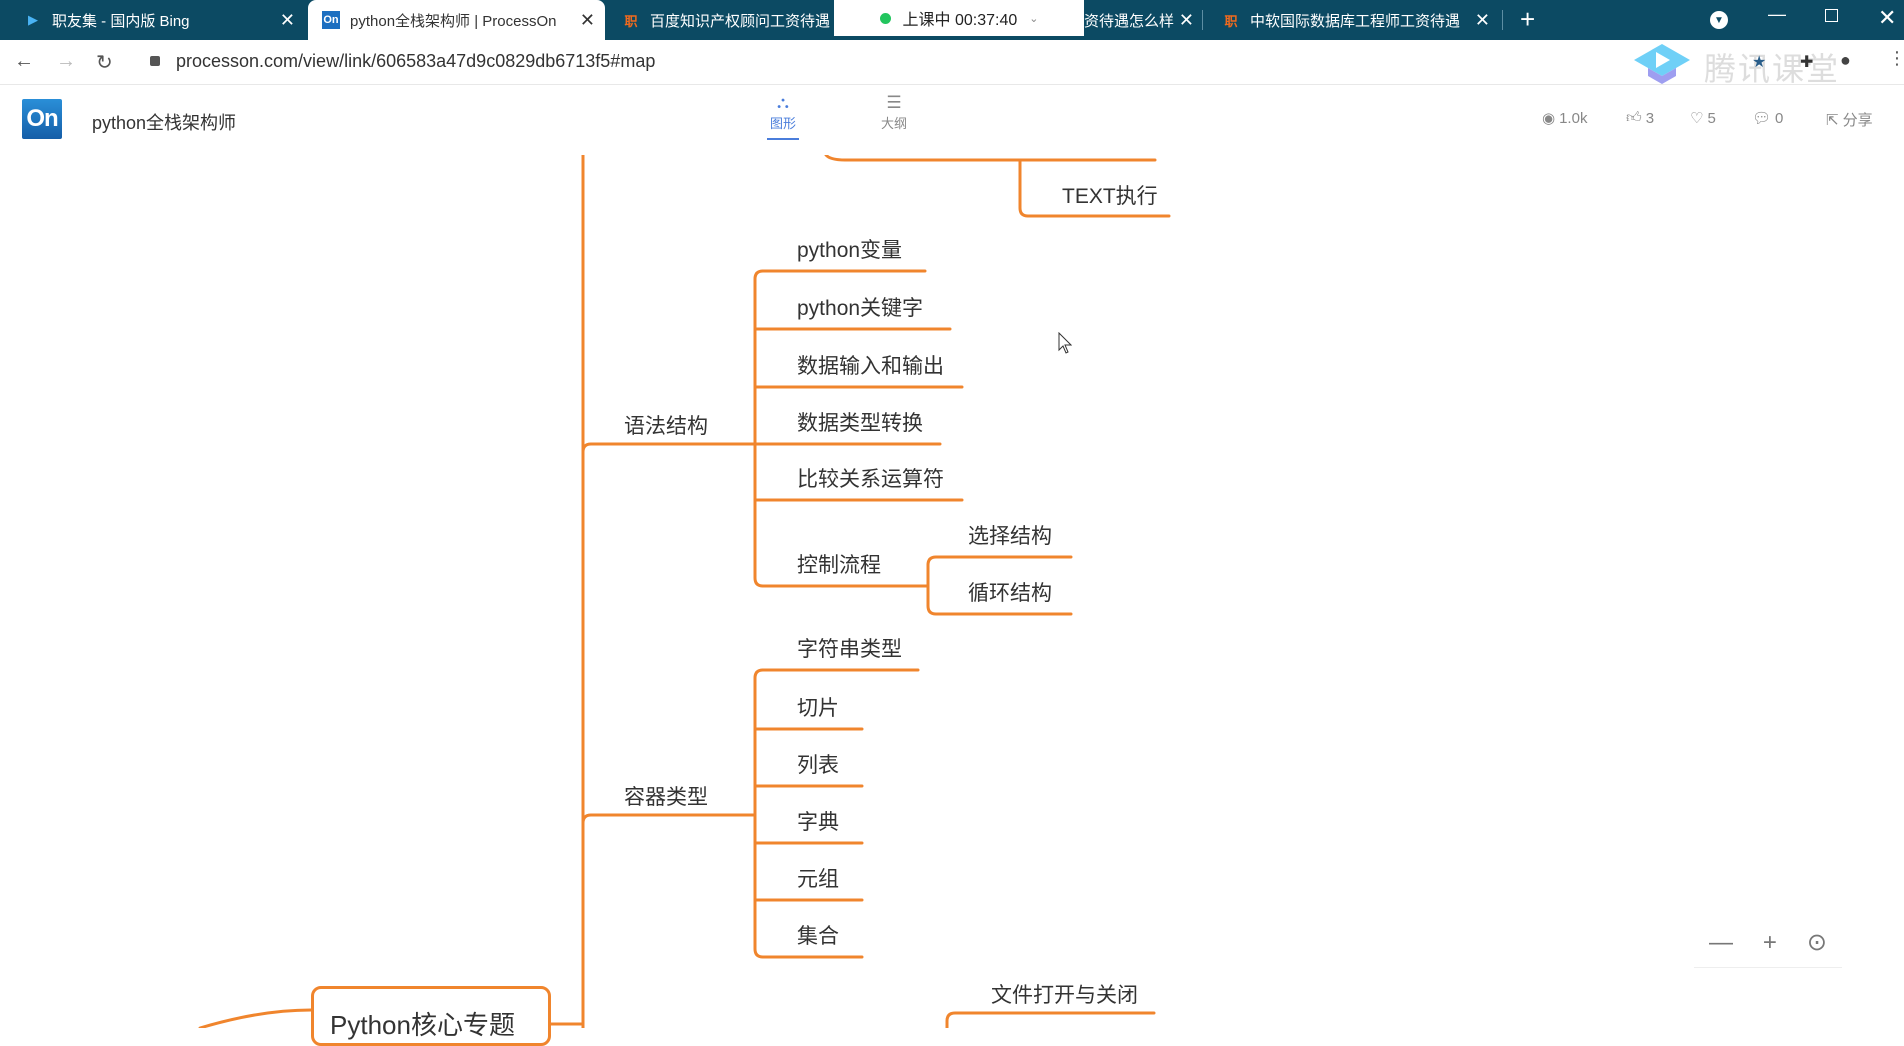 The height and width of the screenshot is (1046, 1904). I want to click on container-child-node: 切片, so click(818, 707).